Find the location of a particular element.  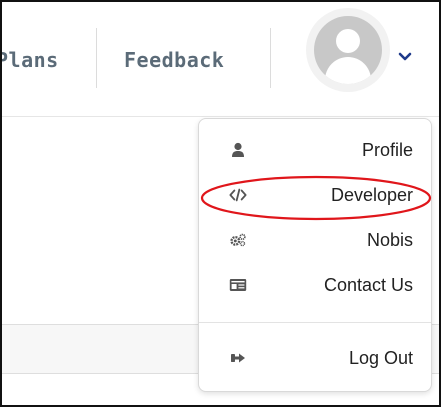

user-avatar-button is located at coordinates (348, 50).